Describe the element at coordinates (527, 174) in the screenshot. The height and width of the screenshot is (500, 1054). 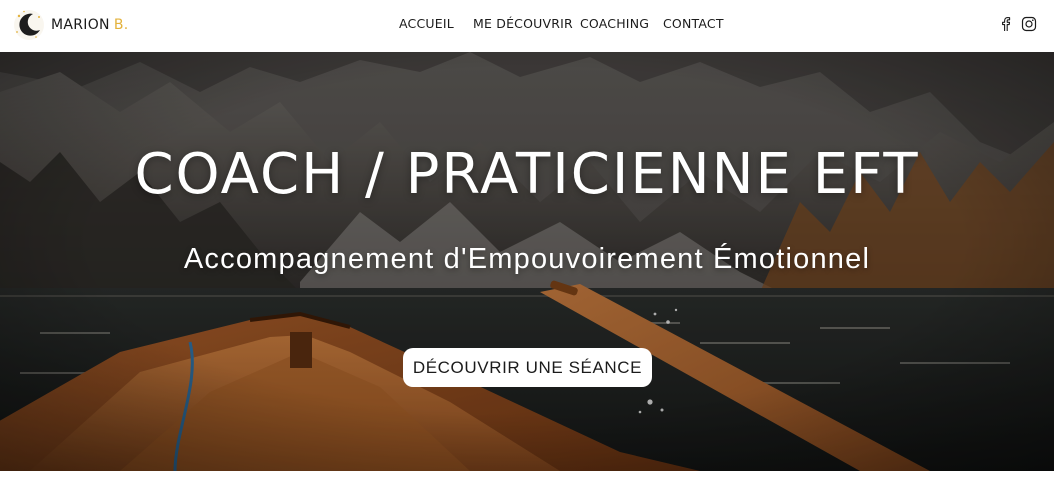
I see `hero-title: COACH / PRATICIENNE EFT` at that location.